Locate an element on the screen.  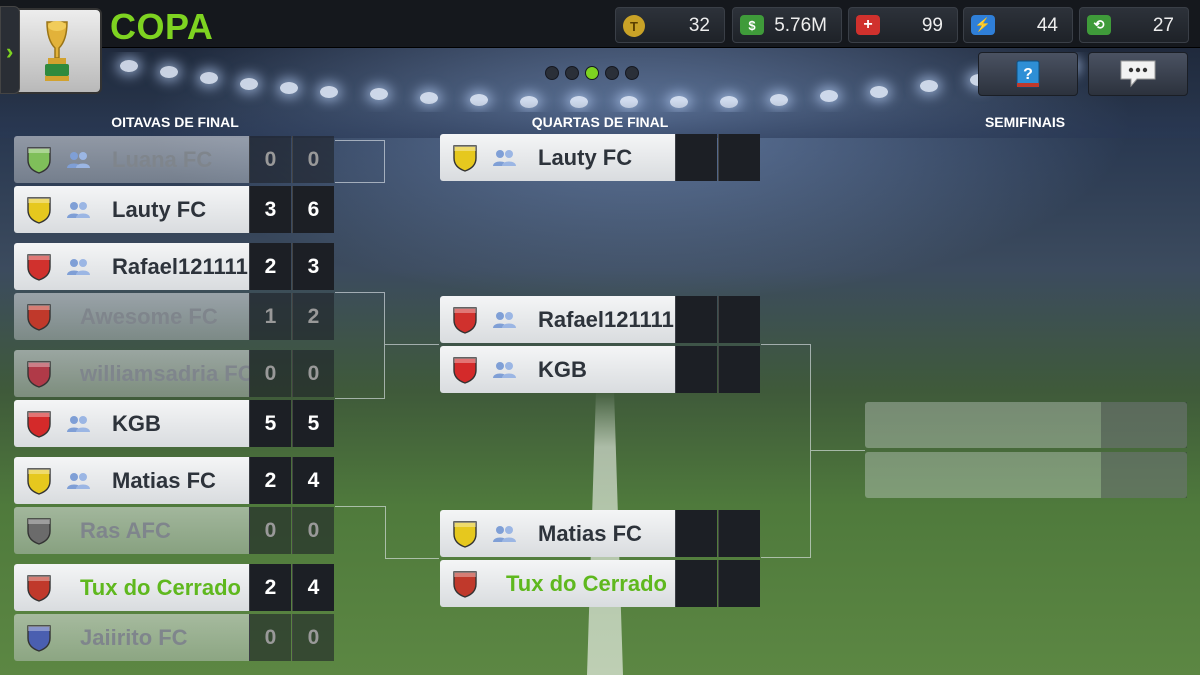
second-leg-score: 6 is located at coordinates (313, 209).